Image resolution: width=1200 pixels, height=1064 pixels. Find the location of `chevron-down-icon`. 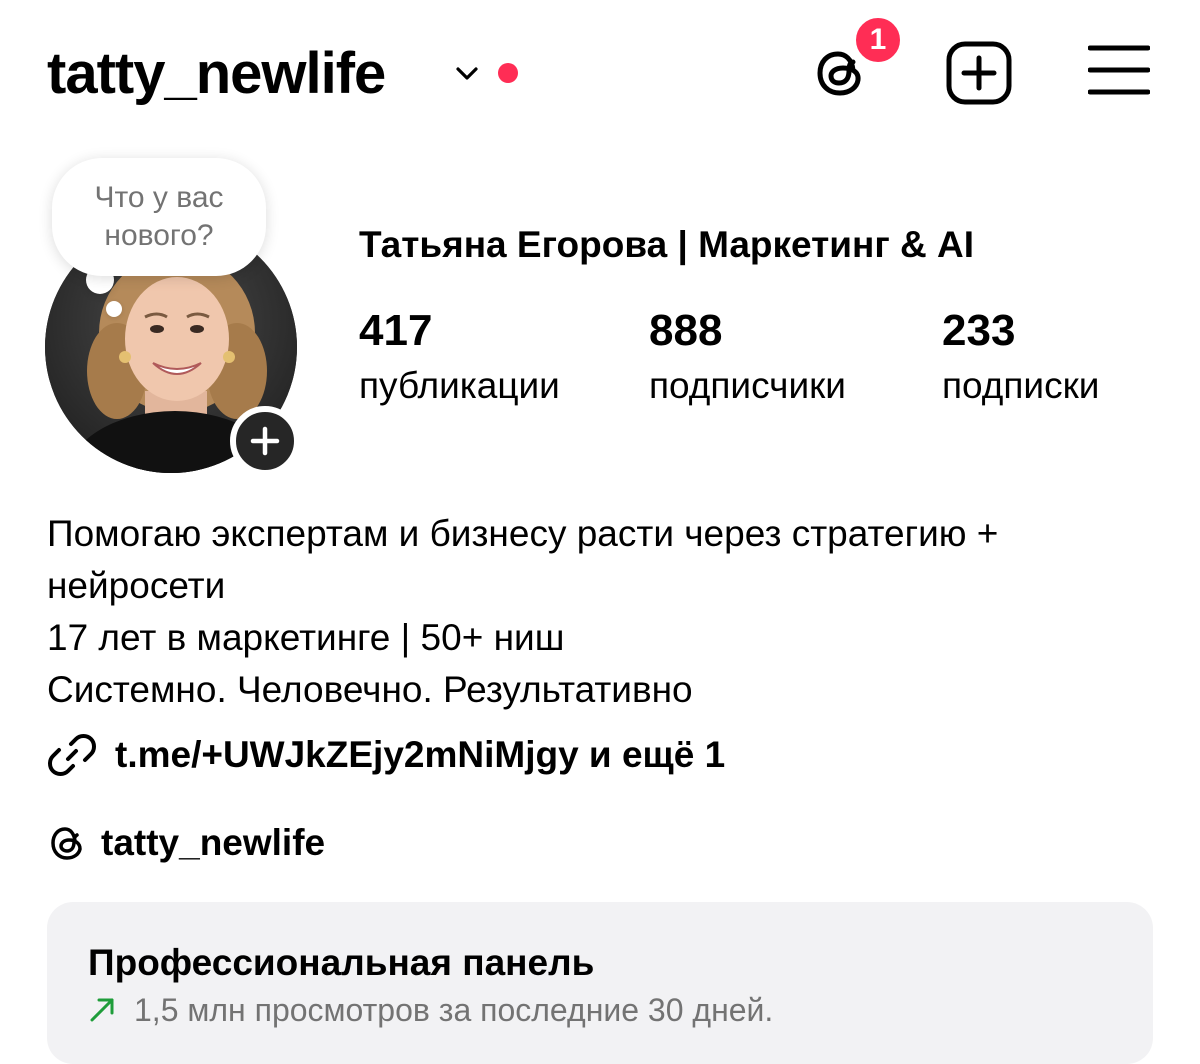

chevron-down-icon is located at coordinates (467, 73).